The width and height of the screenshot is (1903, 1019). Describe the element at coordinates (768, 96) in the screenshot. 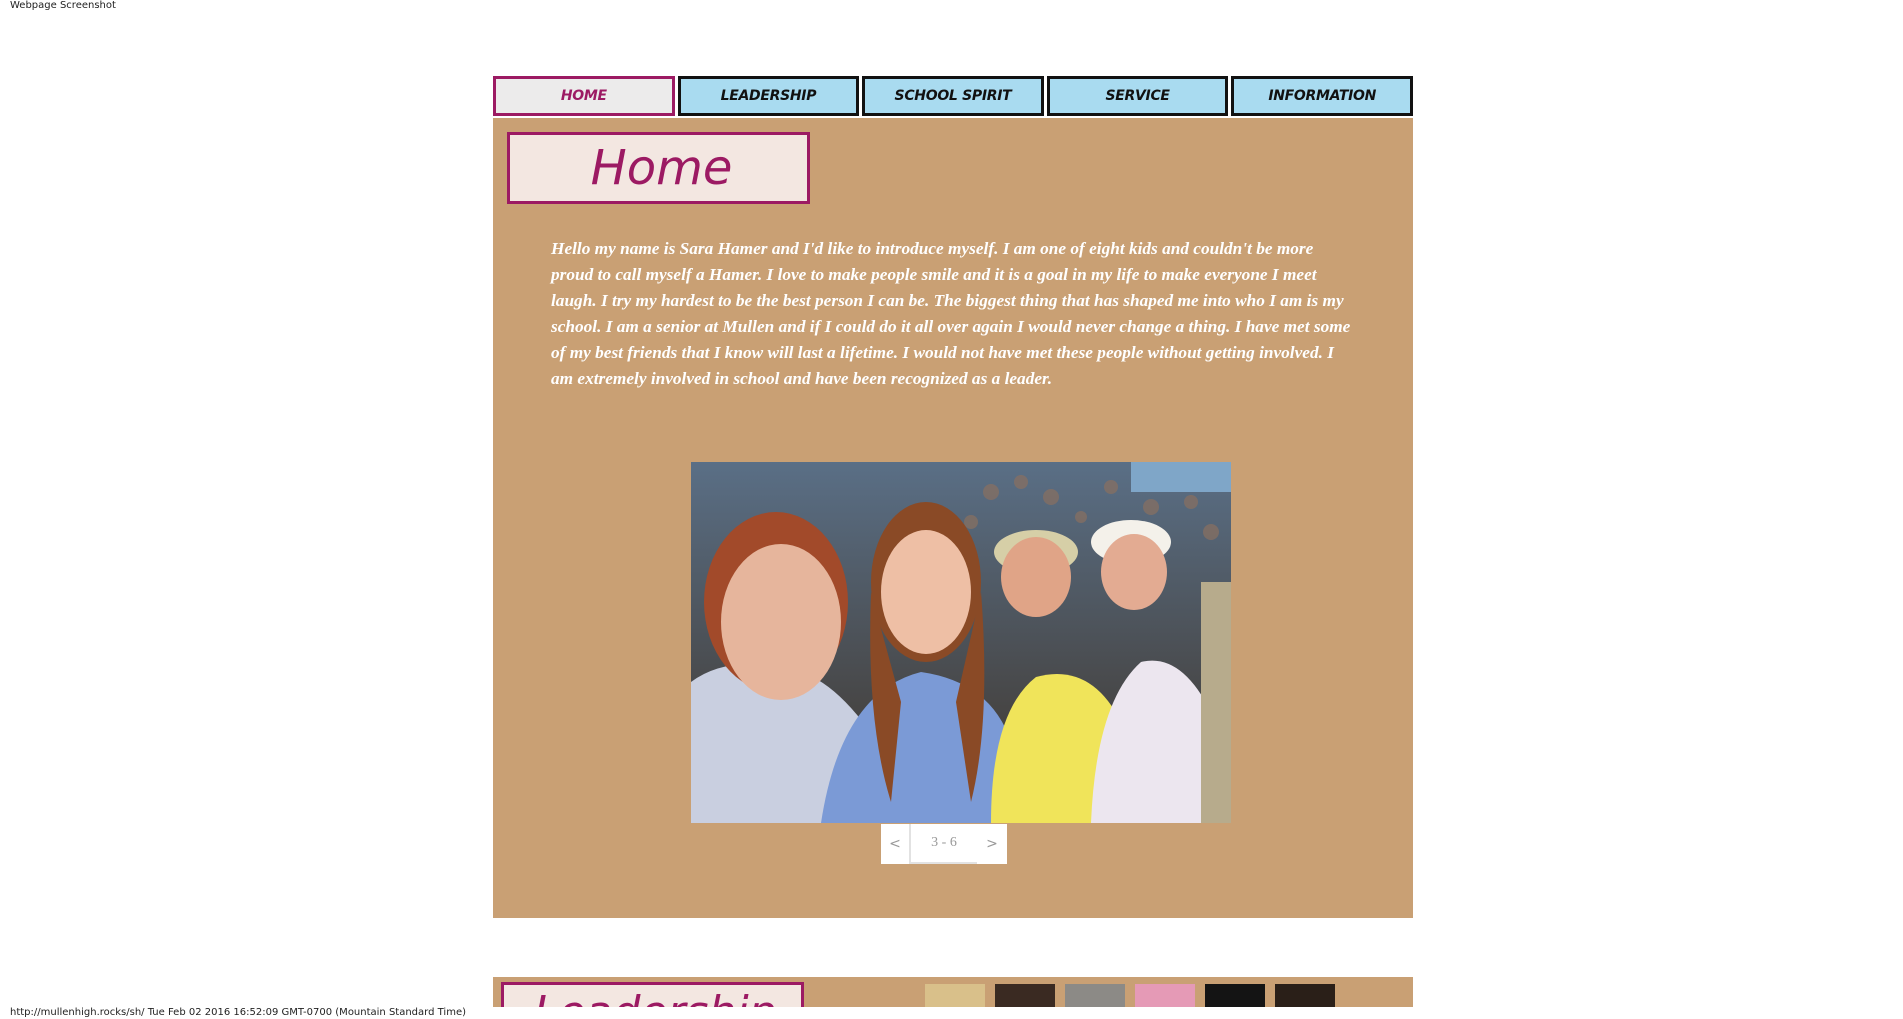

I see `tab-leadership: Leadership` at that location.